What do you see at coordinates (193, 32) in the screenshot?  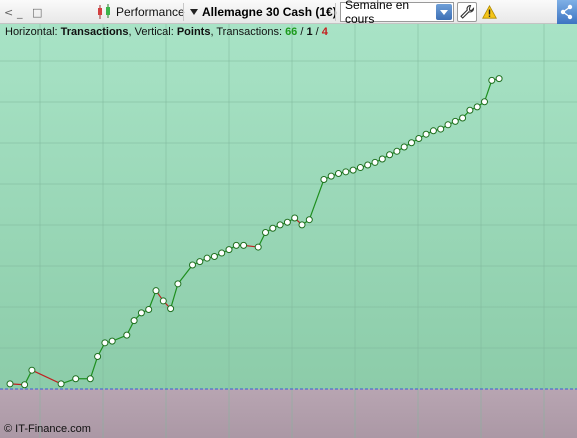 I see `vertical-value: Points` at bounding box center [193, 32].